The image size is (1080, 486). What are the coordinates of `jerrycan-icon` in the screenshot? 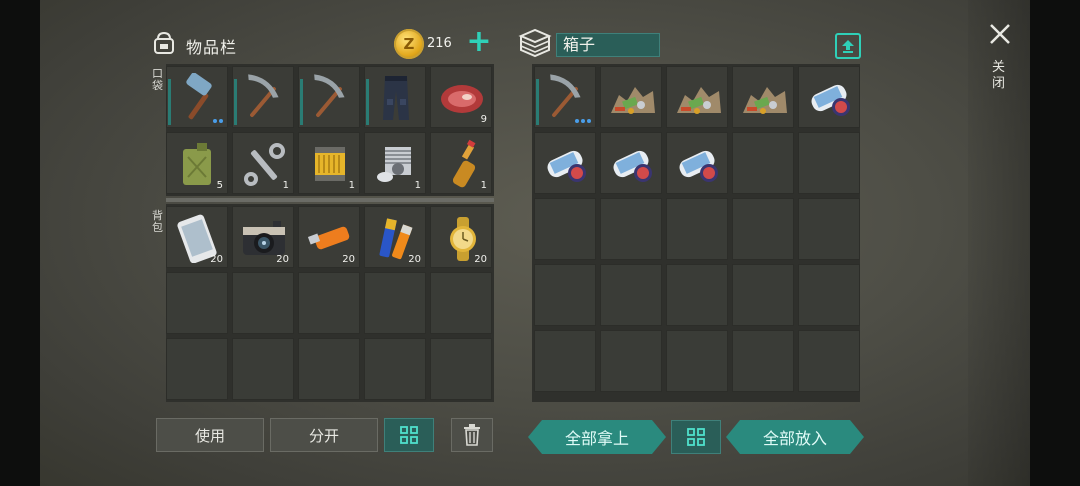 It's located at (197, 164).